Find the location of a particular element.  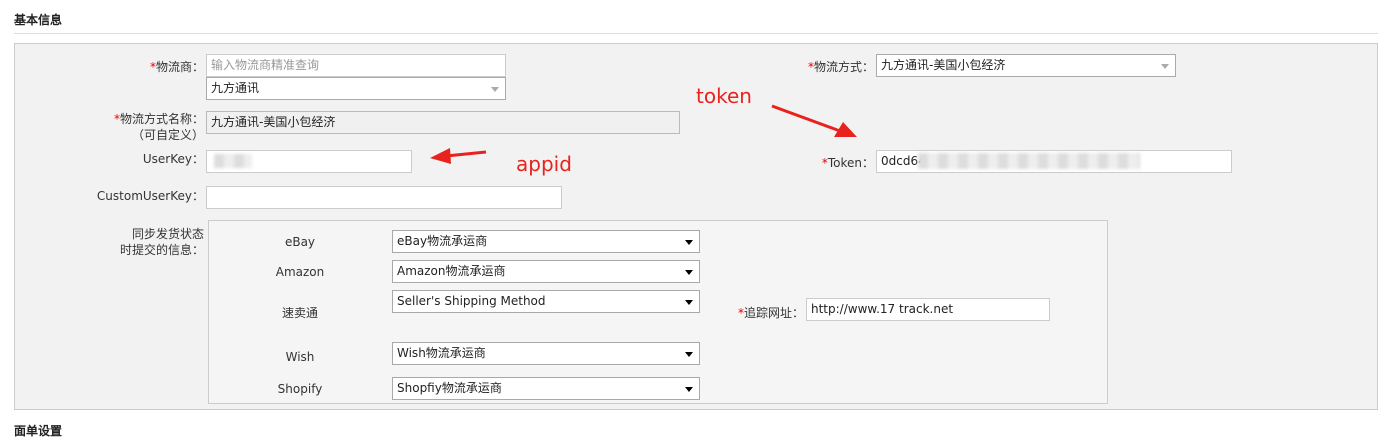

sync-platform-shopify: Shopify is located at coordinates (300, 389).